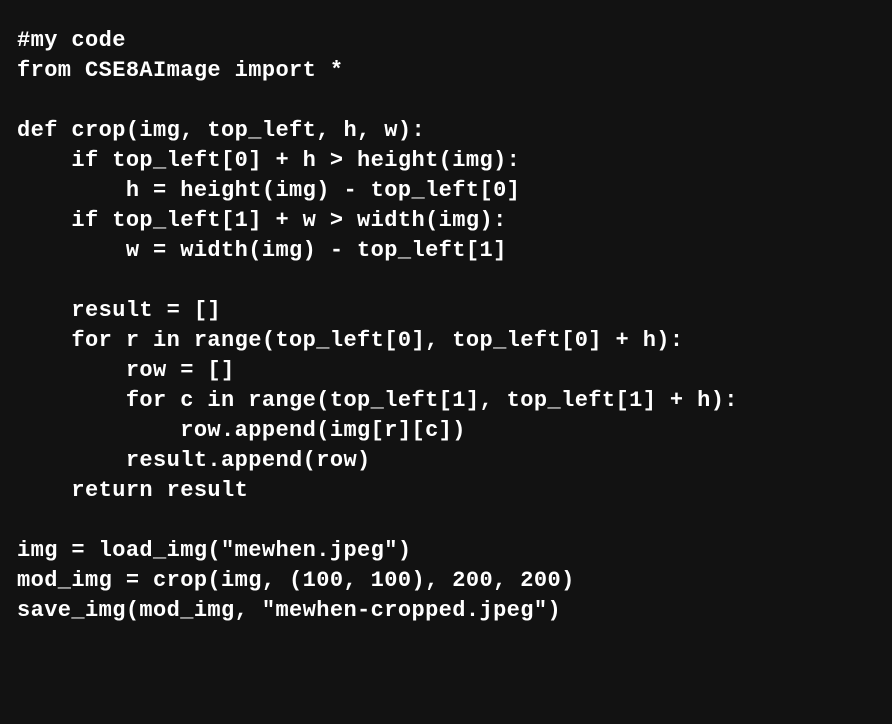 This screenshot has width=892, height=724. I want to click on code-line-load-img: img = load_img("mewhen.jpeg"), so click(214, 550).